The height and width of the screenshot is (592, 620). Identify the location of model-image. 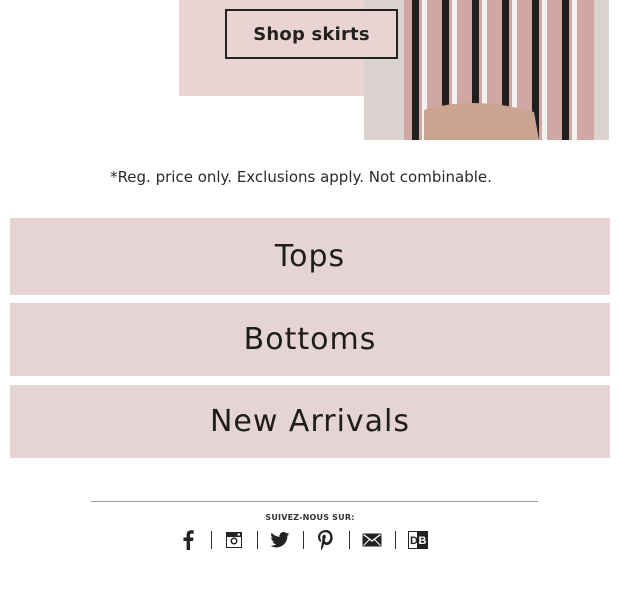
(486, 70).